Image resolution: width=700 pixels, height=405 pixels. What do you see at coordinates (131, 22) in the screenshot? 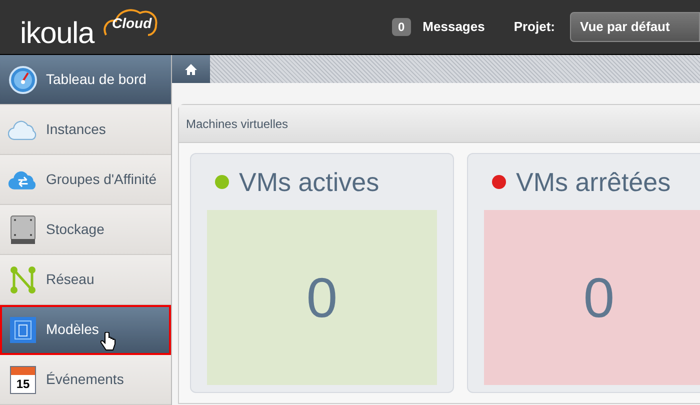
I see `cloud-outline-icon` at bounding box center [131, 22].